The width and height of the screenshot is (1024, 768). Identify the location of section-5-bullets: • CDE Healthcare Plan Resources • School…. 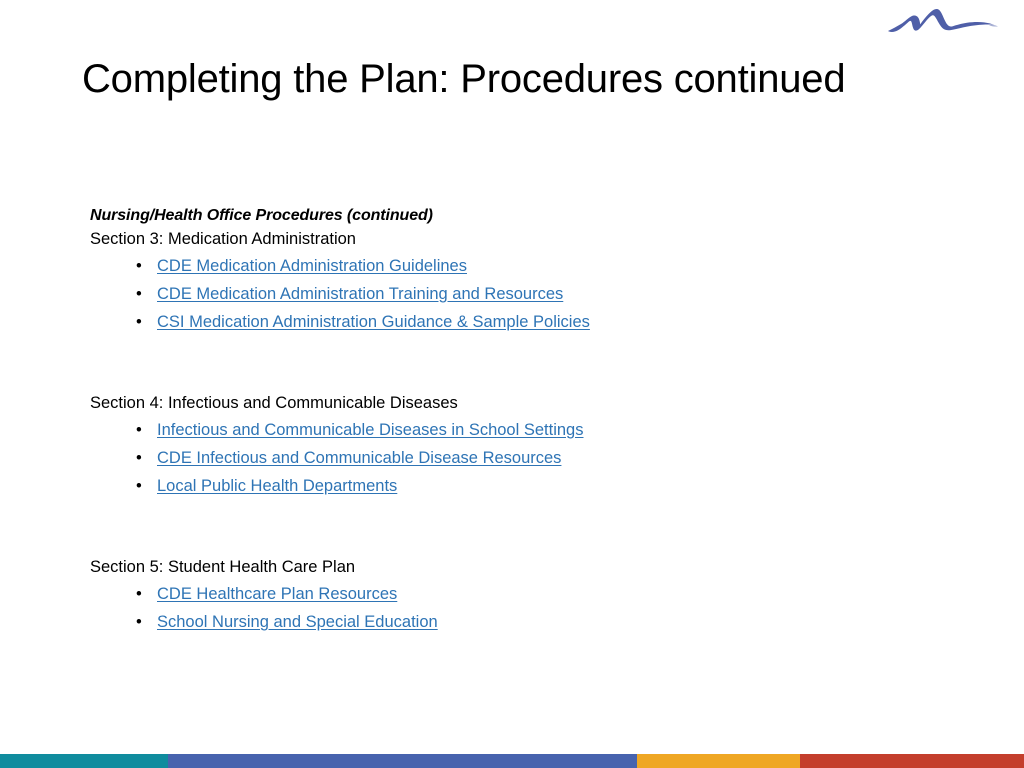
(410, 608).